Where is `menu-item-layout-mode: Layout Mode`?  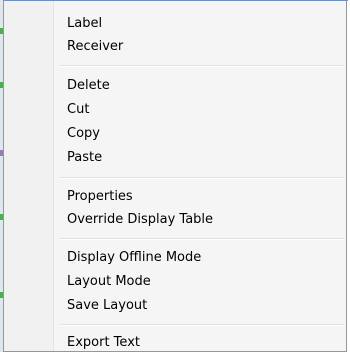 menu-item-layout-mode: Layout Mode is located at coordinates (175, 282).